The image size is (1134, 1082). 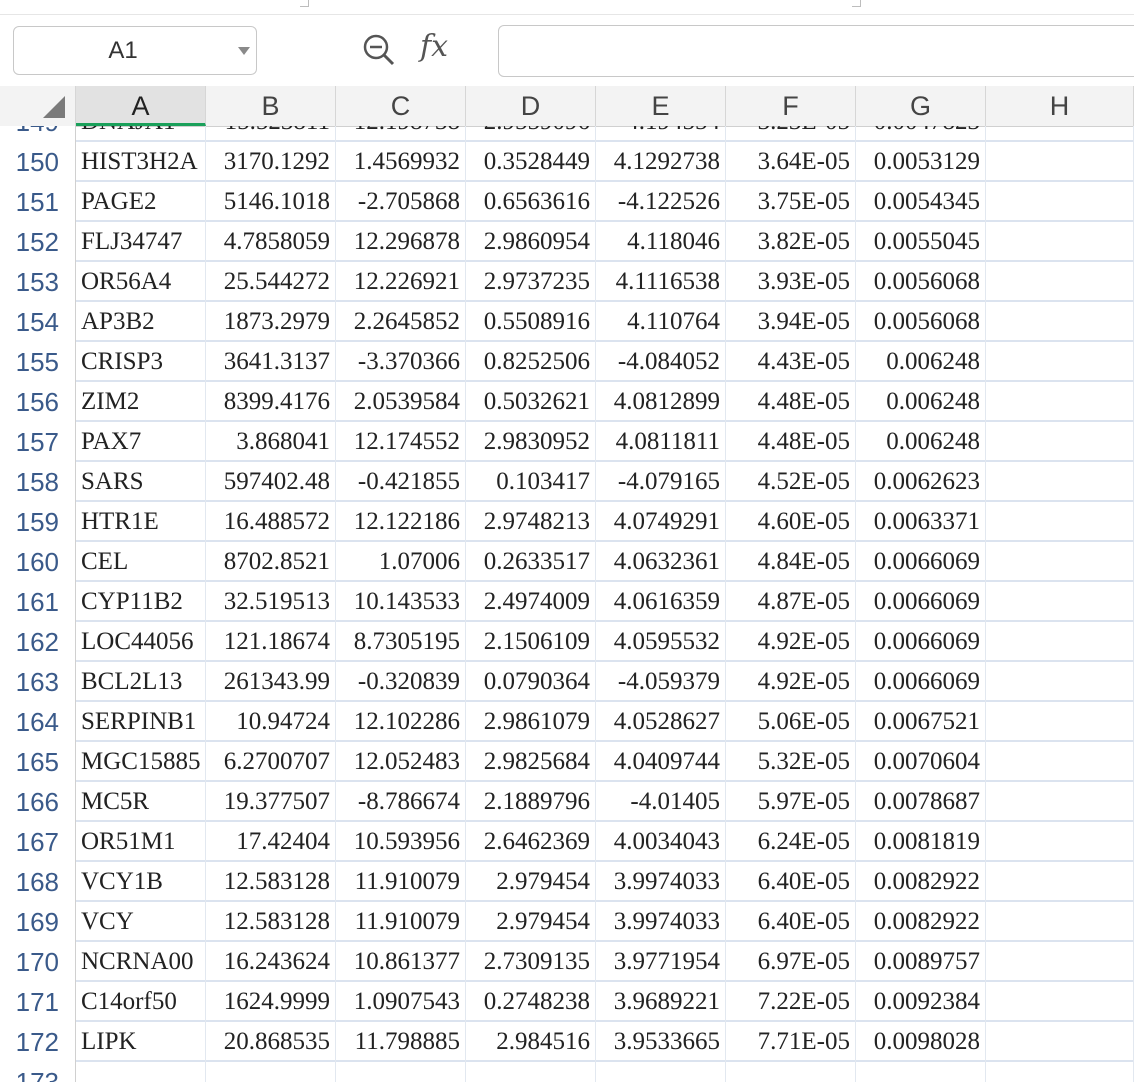 I want to click on cell-a: HIST3H2A, so click(x=141, y=162).